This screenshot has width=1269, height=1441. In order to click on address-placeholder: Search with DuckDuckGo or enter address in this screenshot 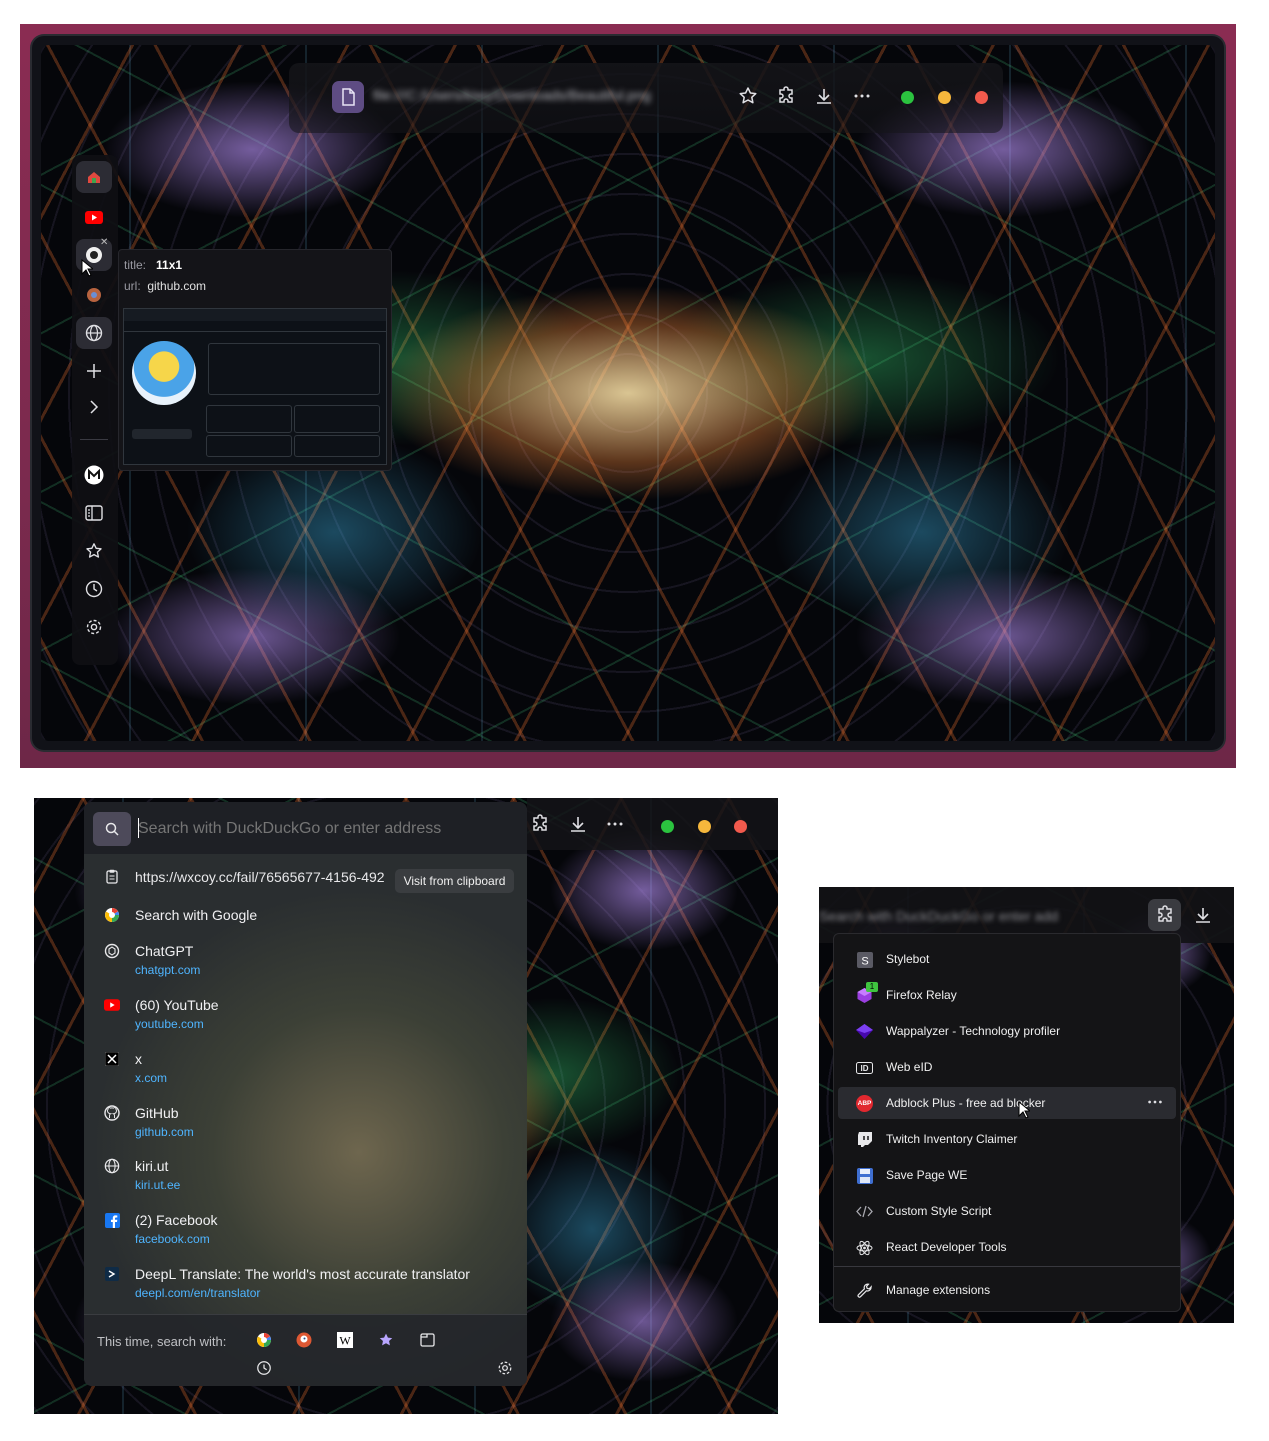, I will do `click(939, 916)`.